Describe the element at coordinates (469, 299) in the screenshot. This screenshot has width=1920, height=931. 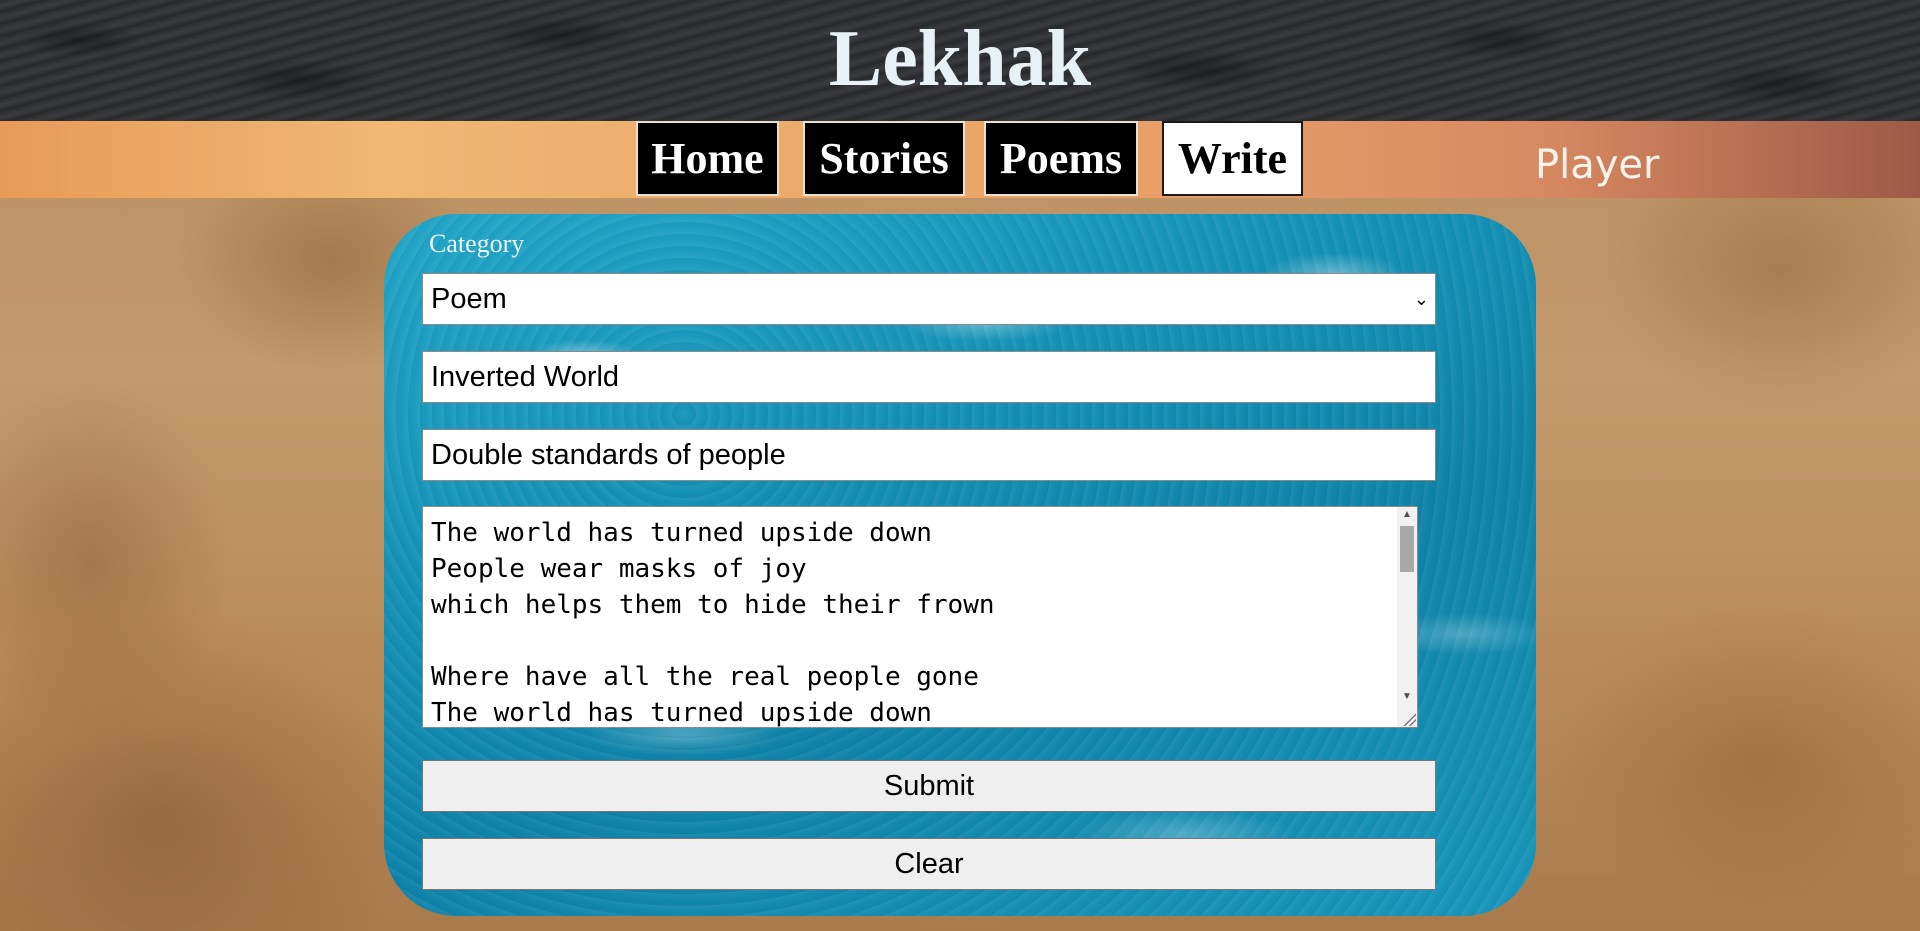
I see `category-select-value: Poem` at that location.